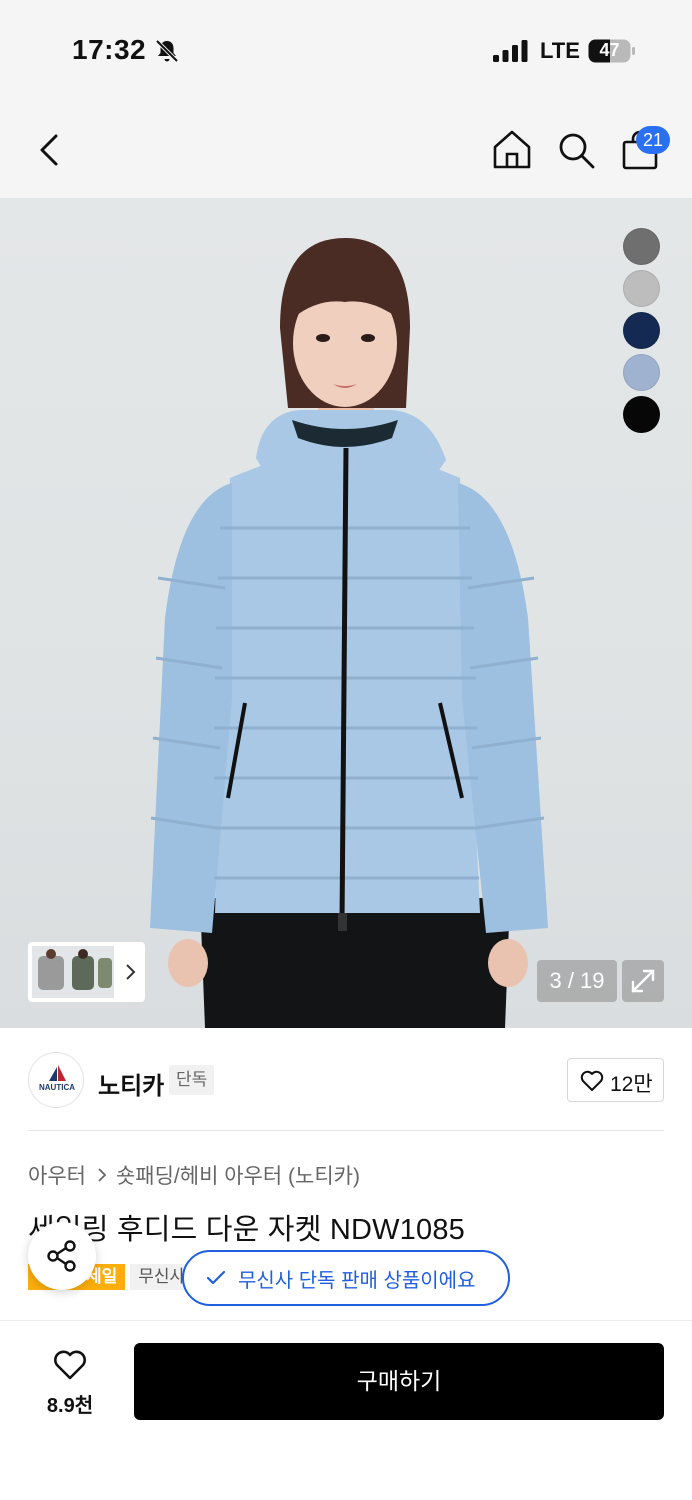  Describe the element at coordinates (346, 1130) in the screenshot. I see `divider` at that location.